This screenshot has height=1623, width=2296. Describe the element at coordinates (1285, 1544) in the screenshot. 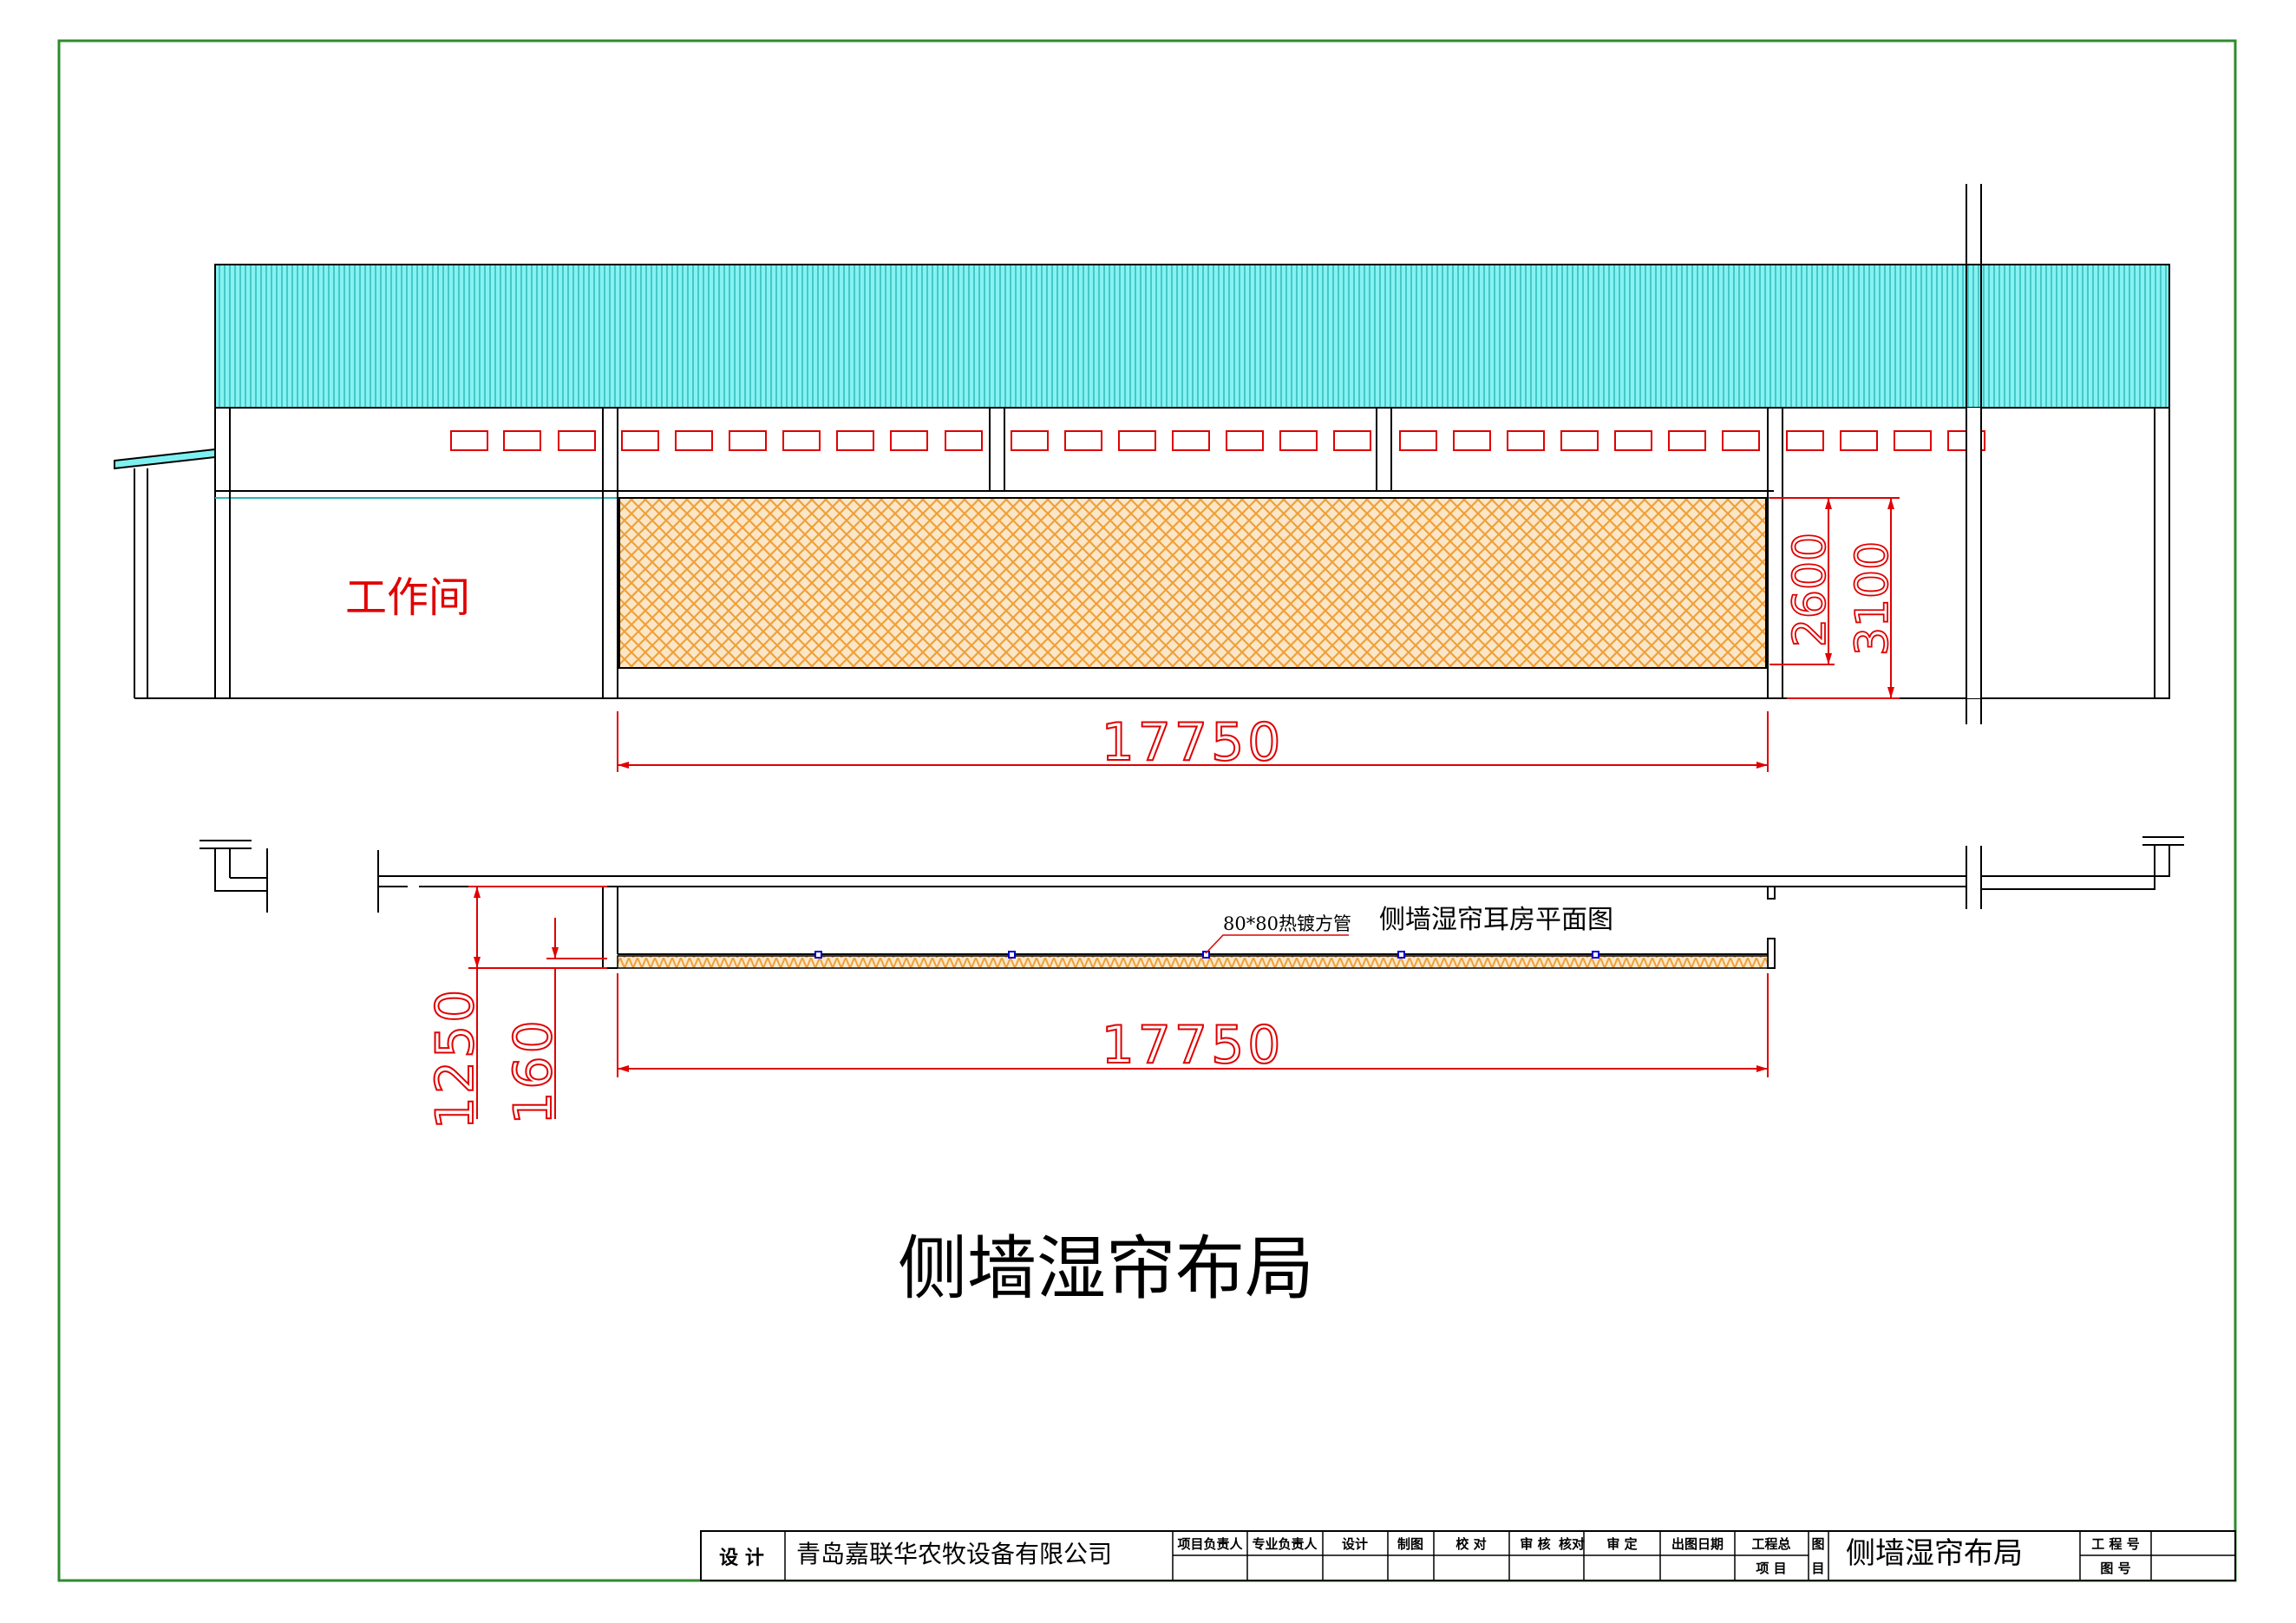

I see `tb-specialty-lead: 专业负责人` at that location.